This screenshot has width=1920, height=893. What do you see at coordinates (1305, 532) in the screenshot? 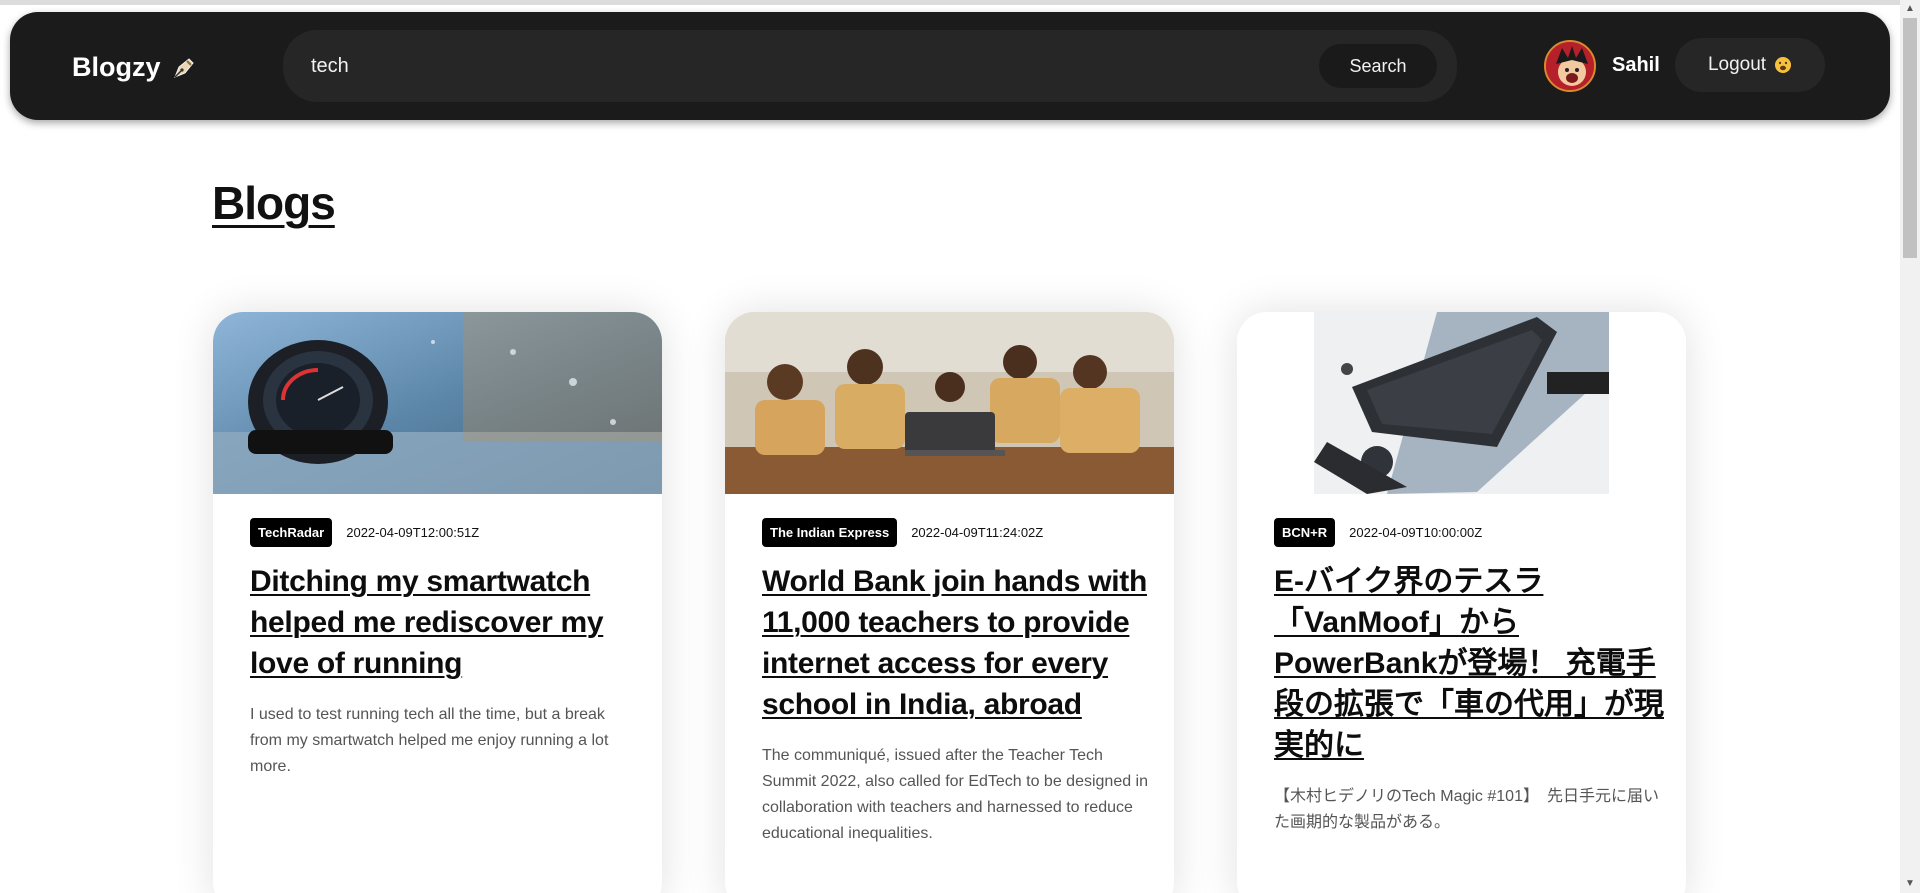
I see `source-badge: BCN+R` at bounding box center [1305, 532].